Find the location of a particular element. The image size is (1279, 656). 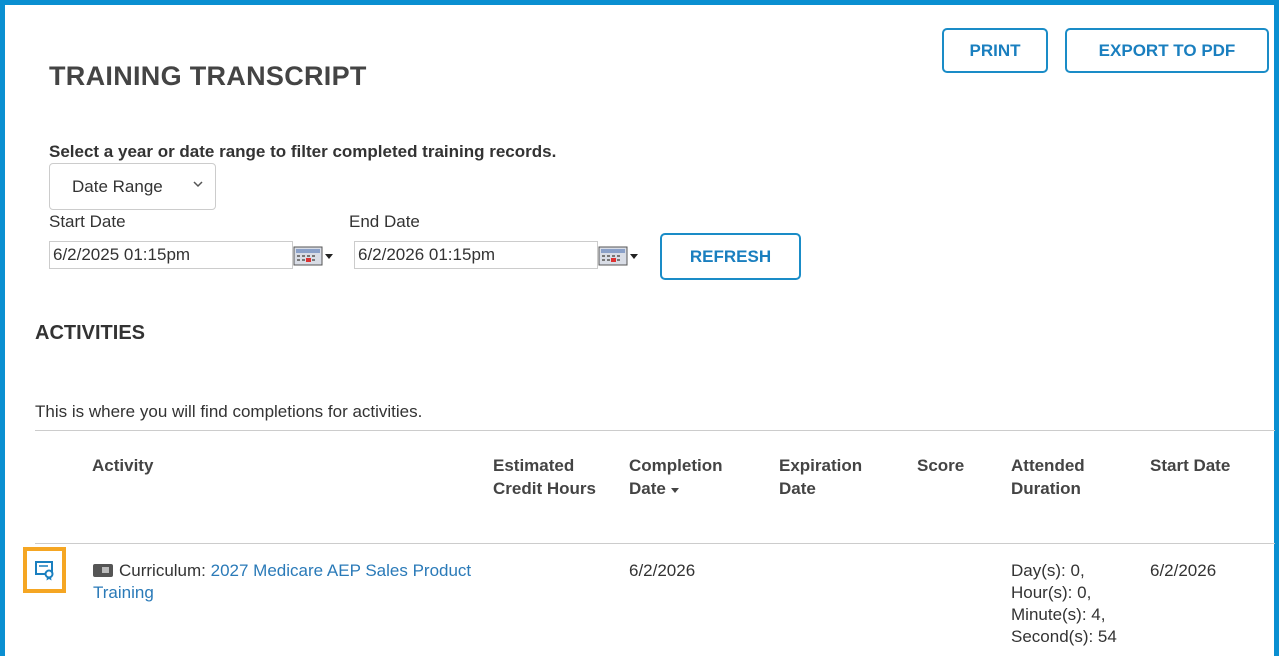

page-title: TRAINING TRANSCRIPT is located at coordinates (208, 76).